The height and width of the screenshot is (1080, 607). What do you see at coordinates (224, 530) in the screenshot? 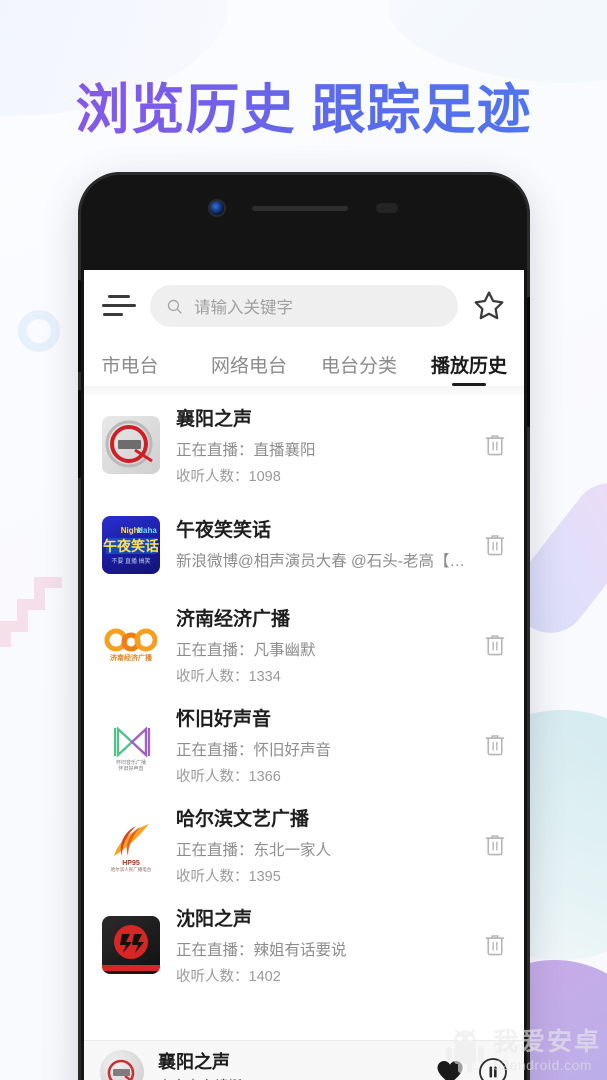
I see `station-title: 午夜笑笑话` at bounding box center [224, 530].